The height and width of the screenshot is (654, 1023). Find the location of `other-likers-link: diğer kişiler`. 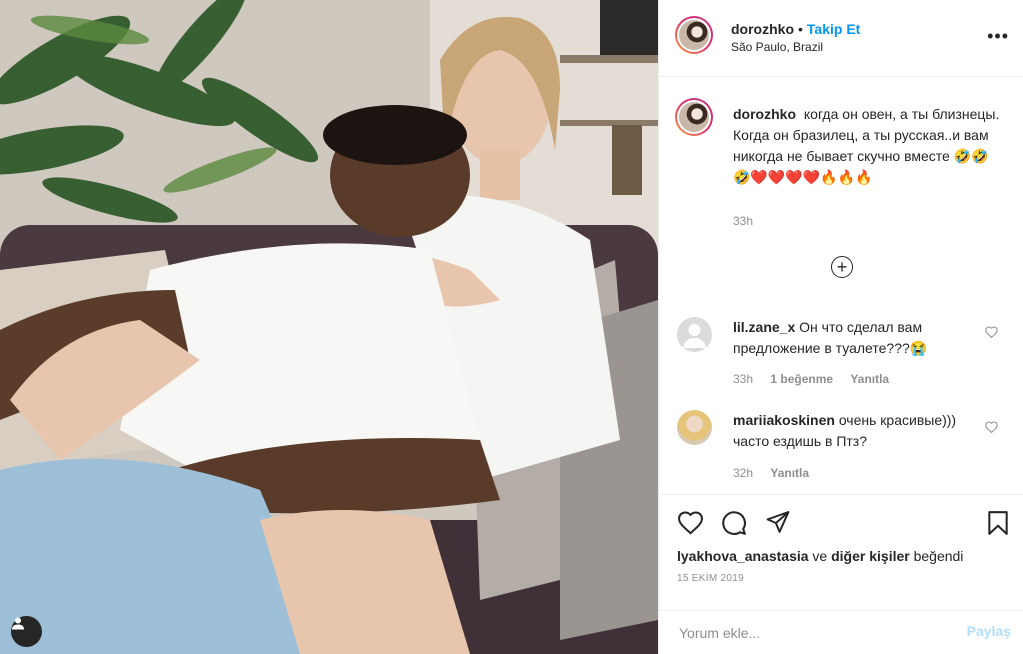

other-likers-link: diğer kişiler is located at coordinates (870, 556).